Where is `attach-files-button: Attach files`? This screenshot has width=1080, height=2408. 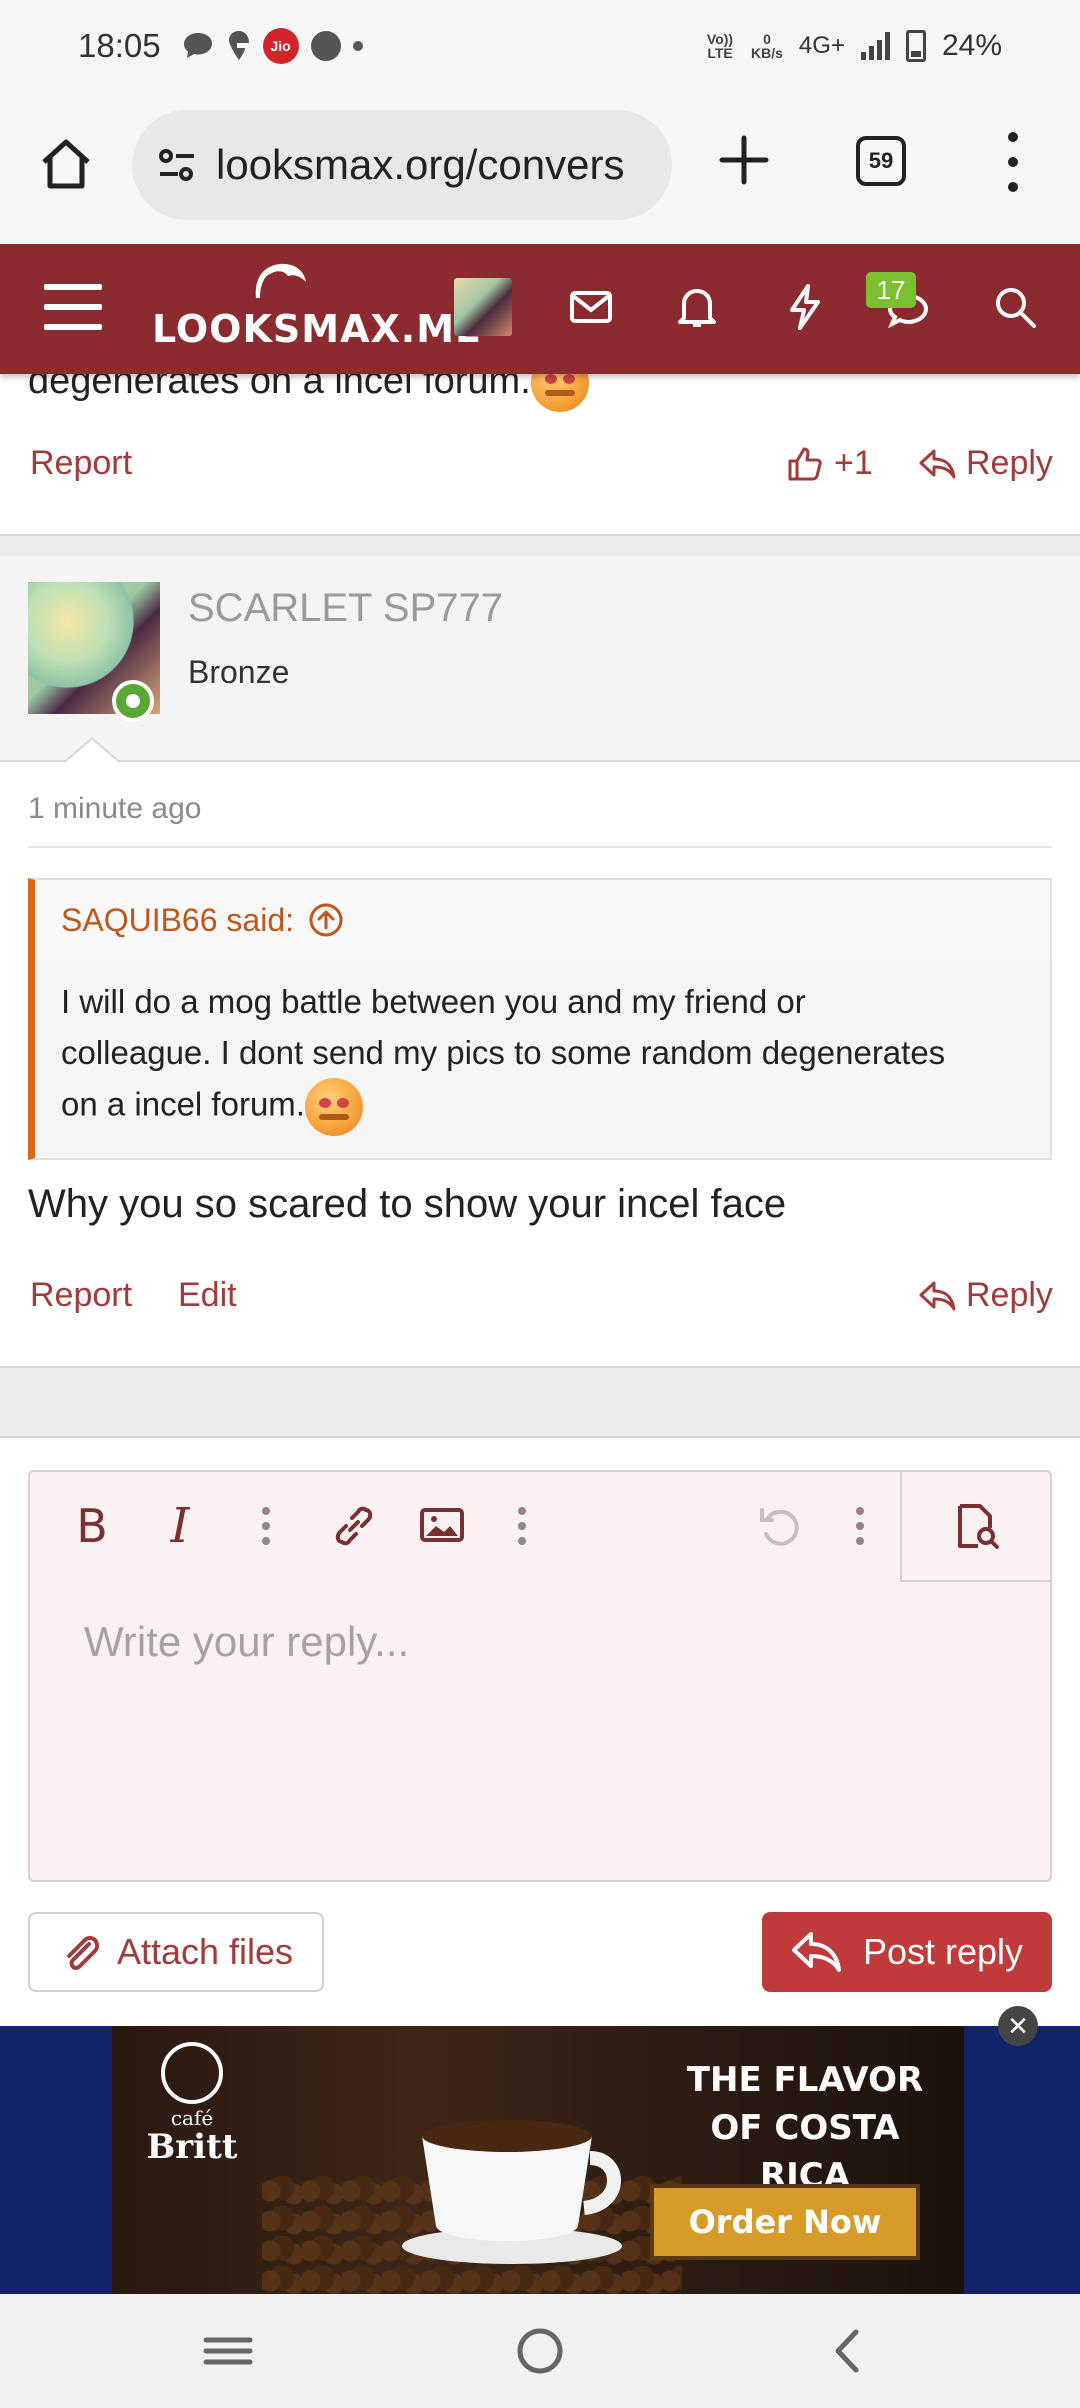
attach-files-button: Attach files is located at coordinates (176, 1952).